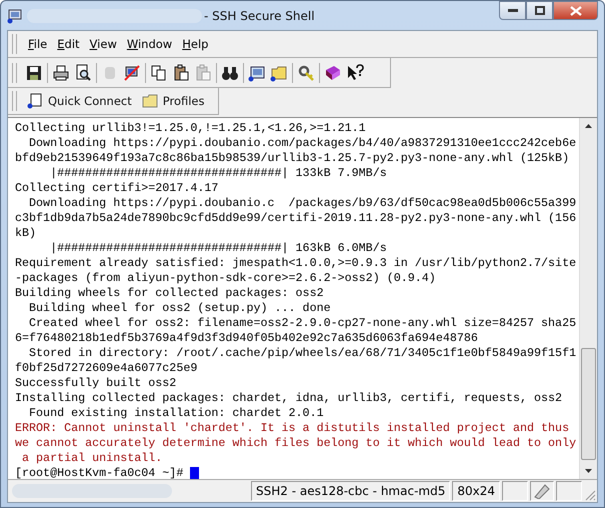  Describe the element at coordinates (117, 188) in the screenshot. I see `terminal-line: Collecting certifi>=2017.4.17` at that location.